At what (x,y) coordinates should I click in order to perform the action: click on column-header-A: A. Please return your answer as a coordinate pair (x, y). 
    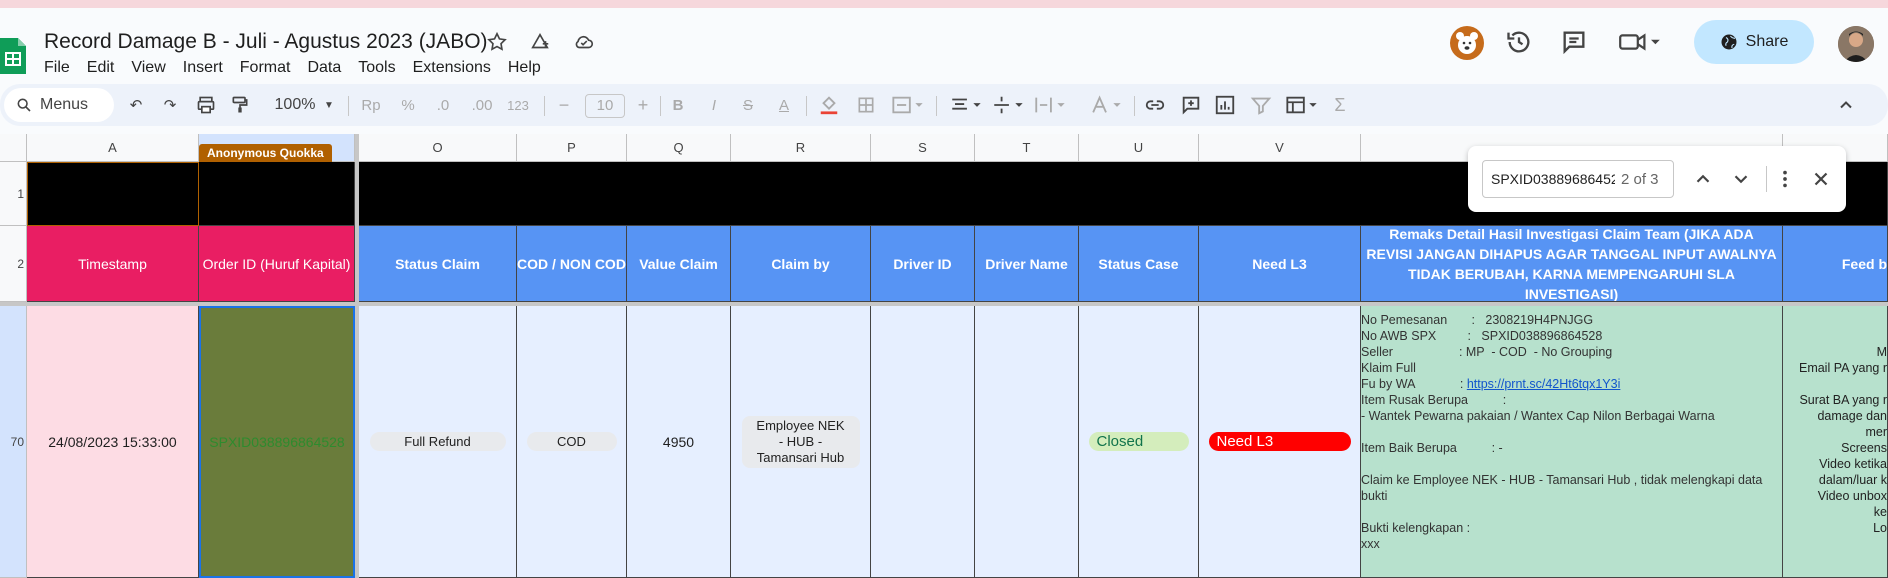
    Looking at the image, I should click on (113, 148).